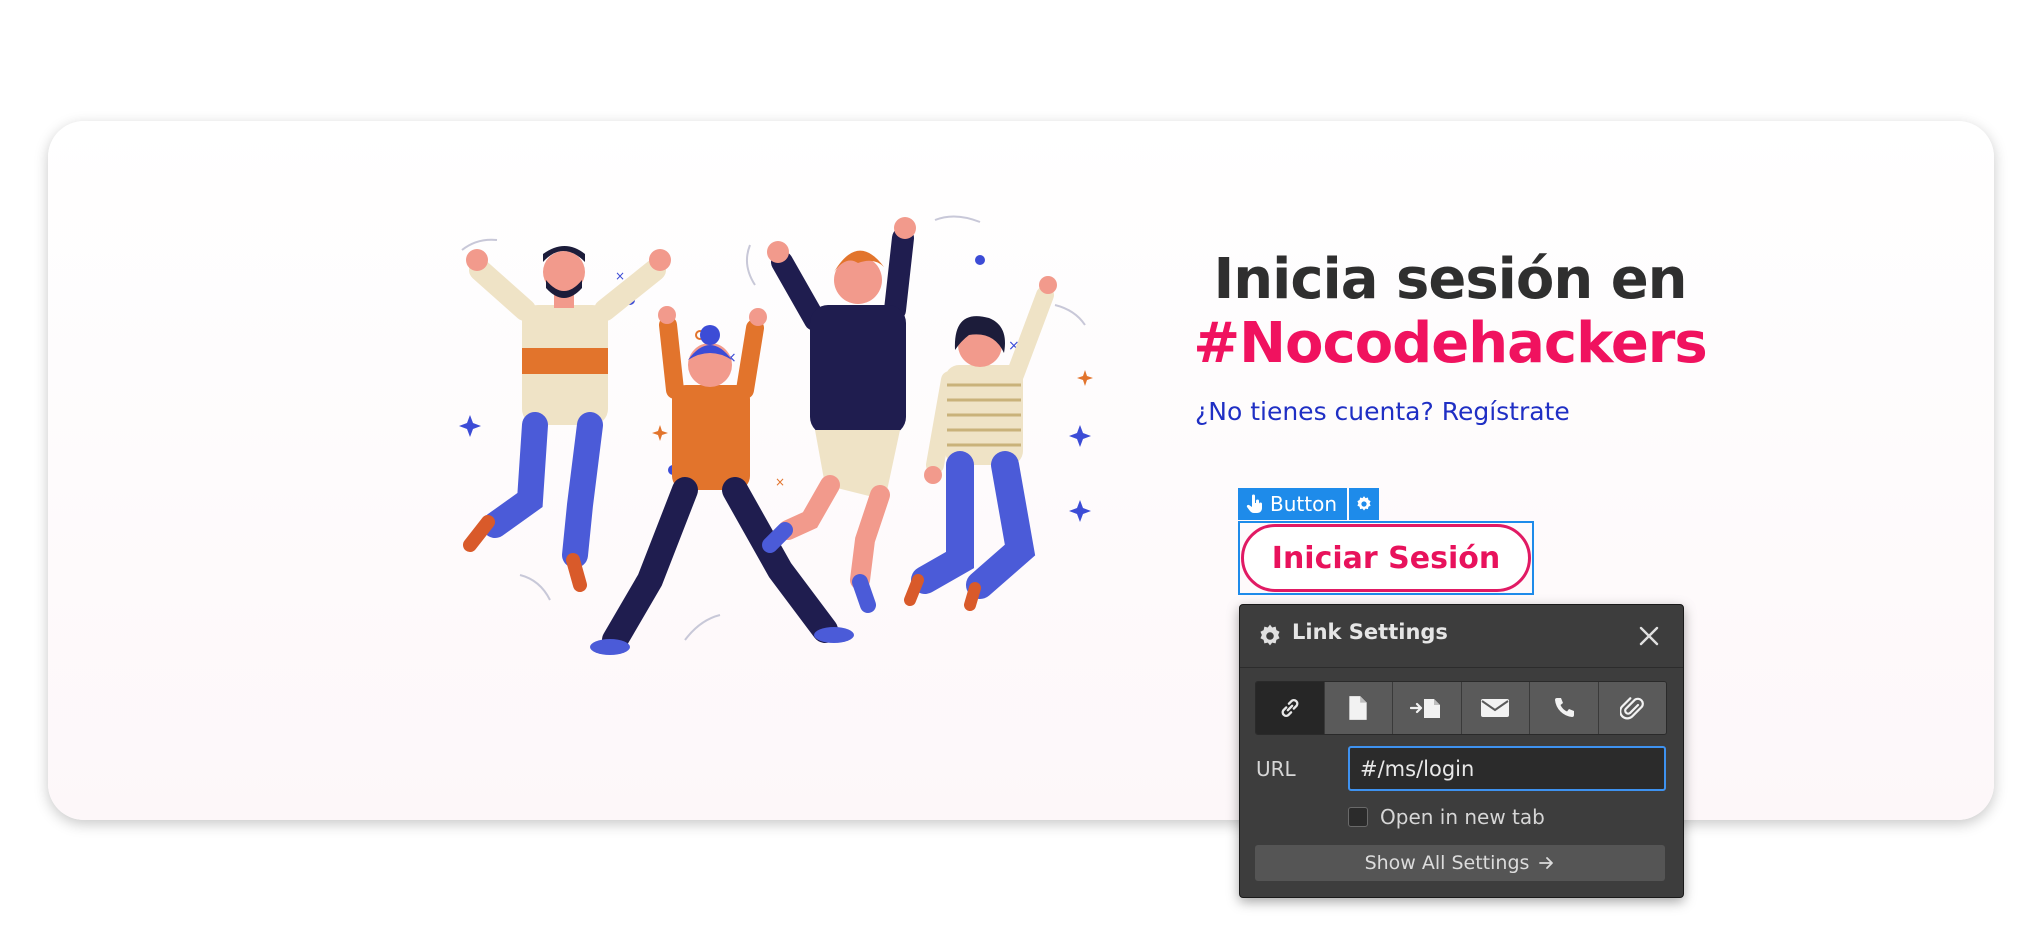 Image resolution: width=2036 pixels, height=946 pixels. I want to click on element-tag-text: Button, so click(1303, 504).